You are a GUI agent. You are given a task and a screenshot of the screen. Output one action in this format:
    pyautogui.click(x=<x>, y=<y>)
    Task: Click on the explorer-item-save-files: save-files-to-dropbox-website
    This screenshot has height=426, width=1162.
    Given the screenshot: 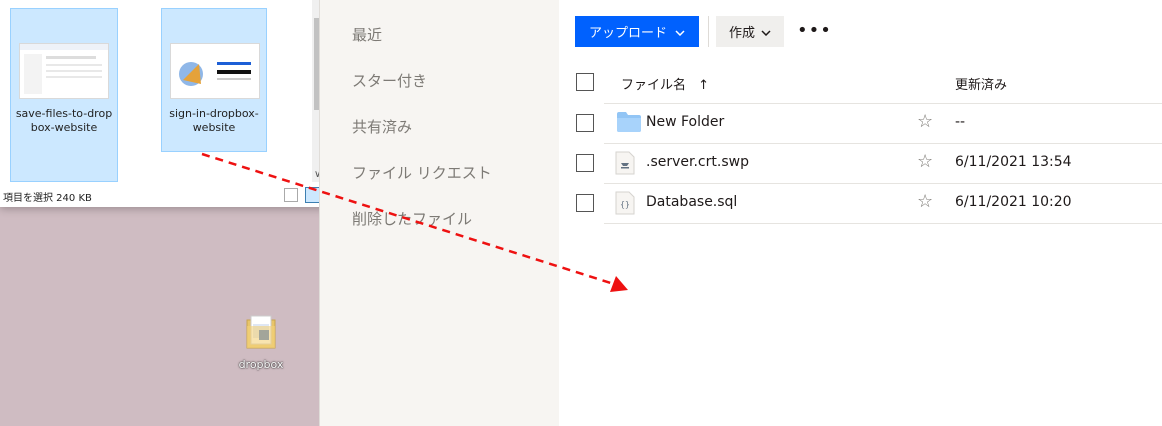 What is the action you would take?
    pyautogui.click(x=64, y=95)
    